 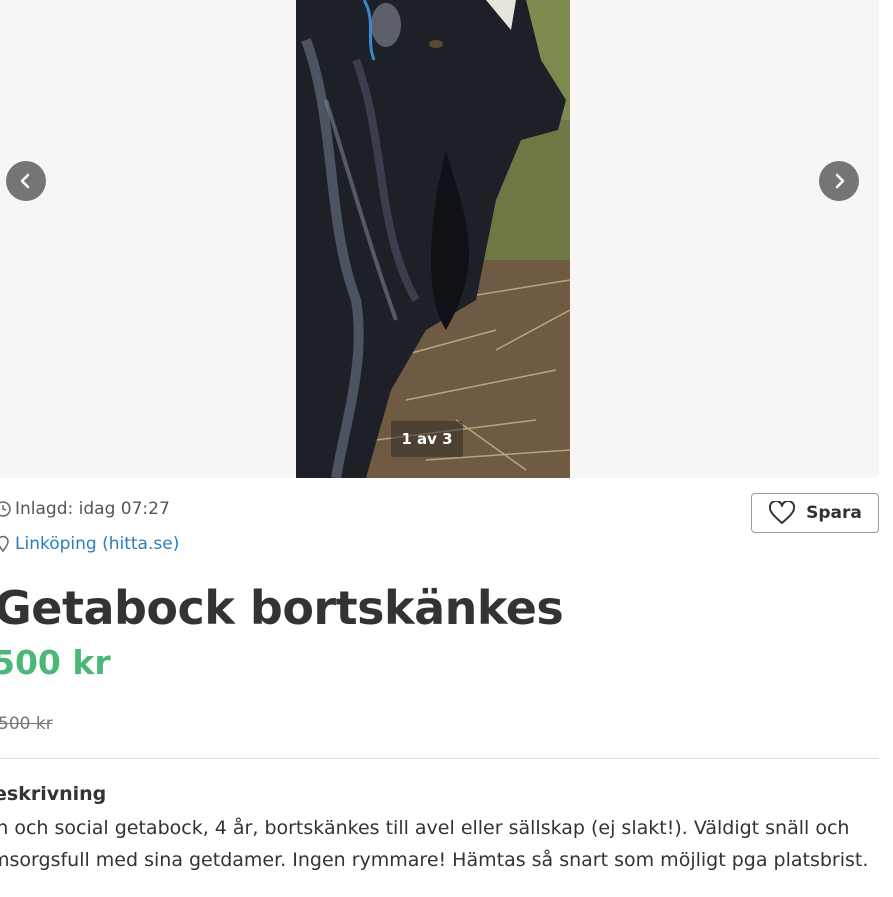 I want to click on heart-icon, so click(x=782, y=512).